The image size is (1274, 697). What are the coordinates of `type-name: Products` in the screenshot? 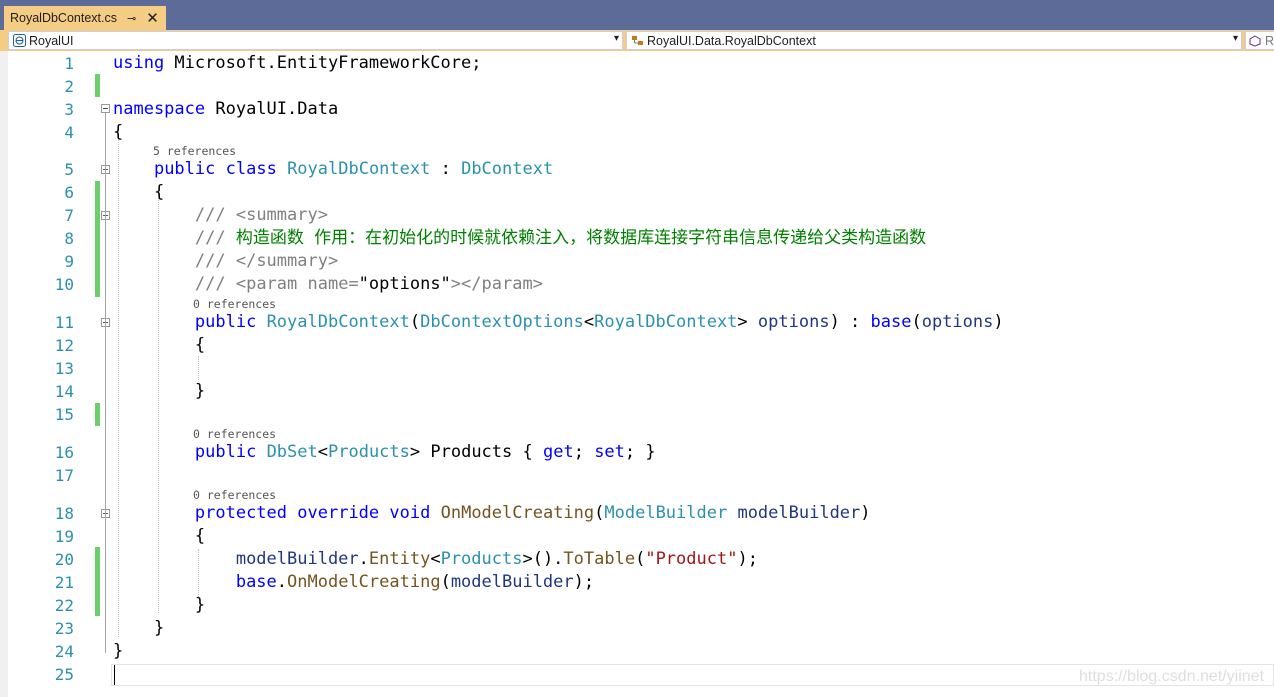 It's located at (481, 559).